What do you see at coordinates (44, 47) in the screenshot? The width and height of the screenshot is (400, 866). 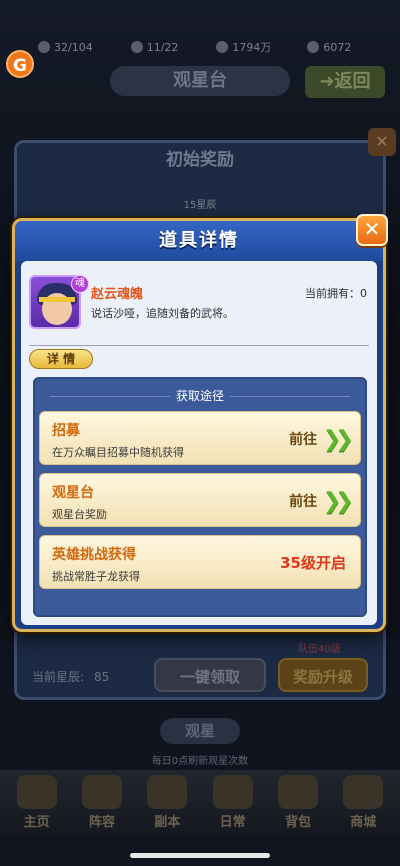 I see `stamina-icon` at bounding box center [44, 47].